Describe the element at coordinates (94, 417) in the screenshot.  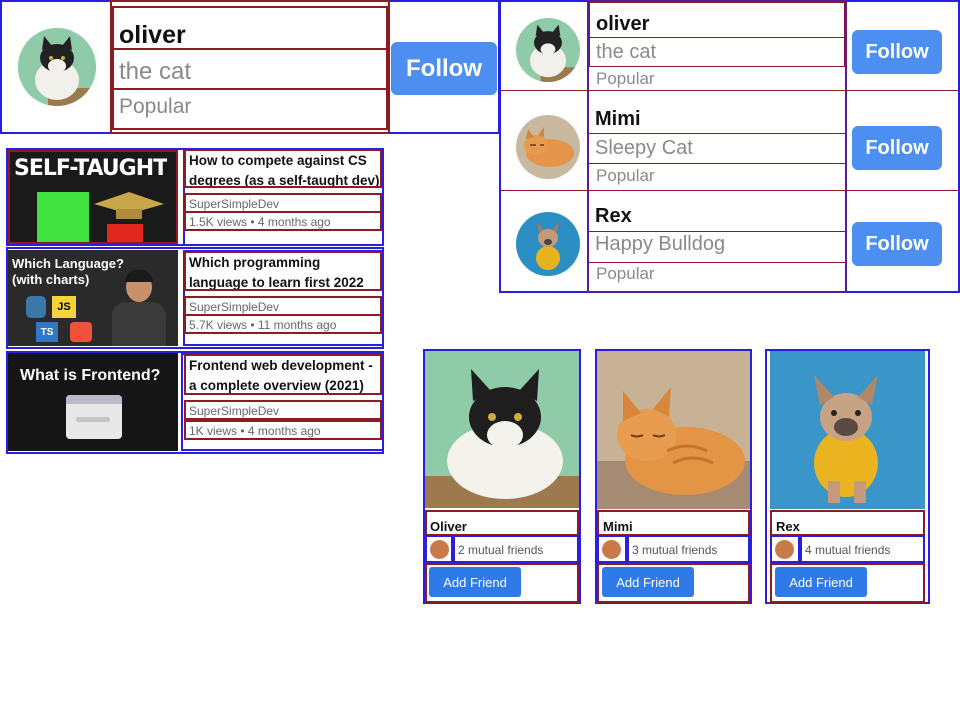
I see `browser-window-icon` at that location.